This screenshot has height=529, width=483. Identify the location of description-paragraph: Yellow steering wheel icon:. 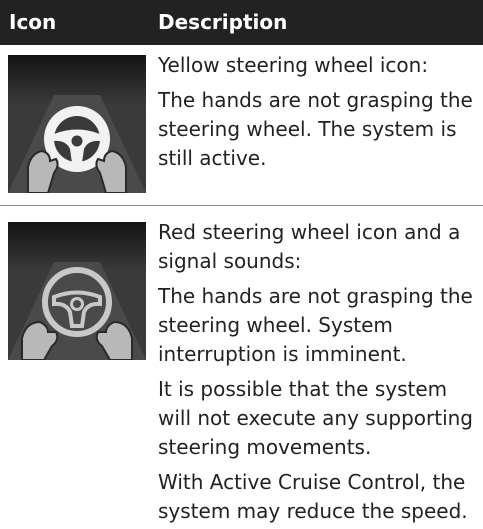
(293, 65).